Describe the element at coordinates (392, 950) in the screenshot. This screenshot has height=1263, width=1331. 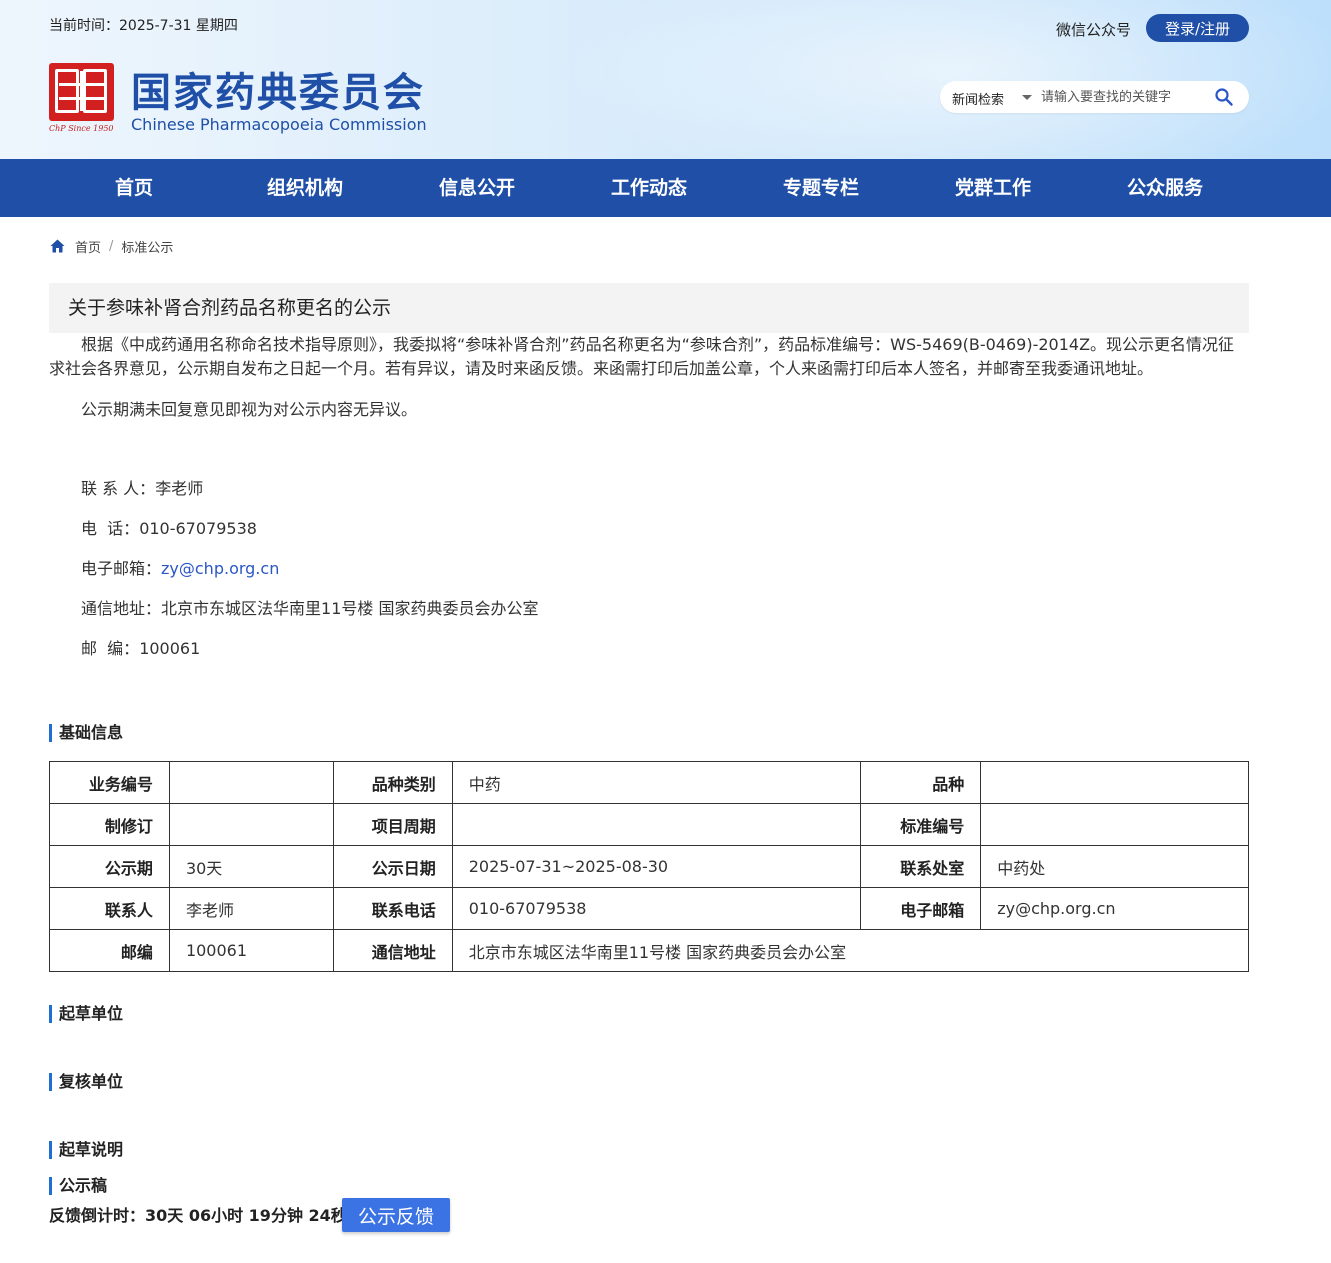
I see `table-label: 通信地址` at that location.